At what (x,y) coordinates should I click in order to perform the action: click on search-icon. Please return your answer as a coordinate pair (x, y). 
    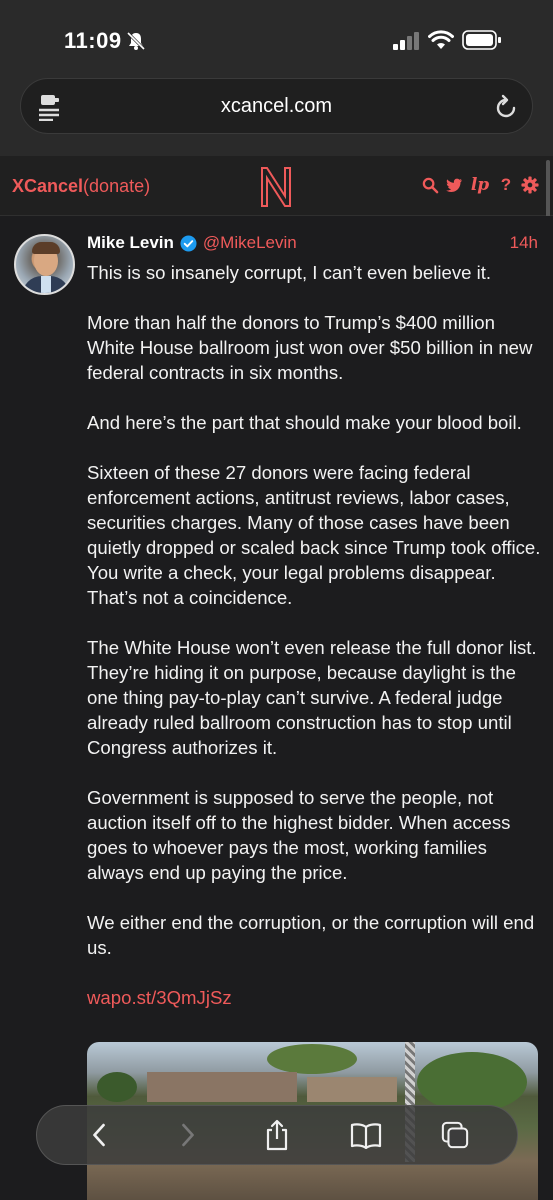
    Looking at the image, I should click on (430, 185).